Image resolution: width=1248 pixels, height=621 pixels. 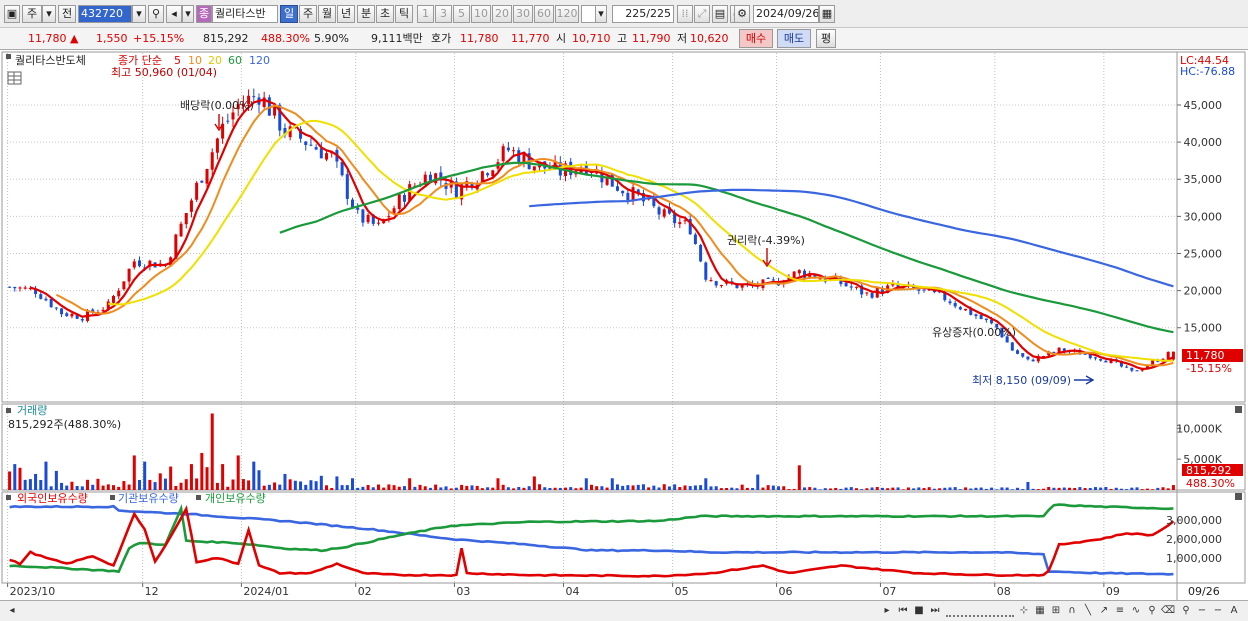 I want to click on volume-title: 거래량, so click(x=32, y=410).